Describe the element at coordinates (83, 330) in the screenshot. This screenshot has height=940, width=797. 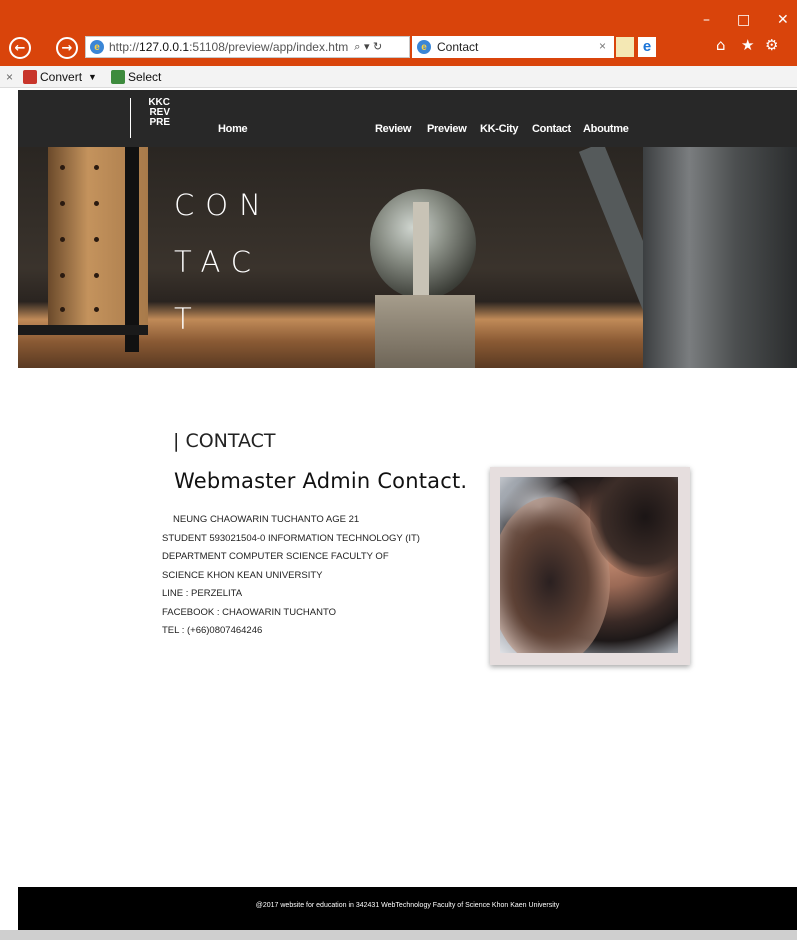
I see `shelf-image` at that location.